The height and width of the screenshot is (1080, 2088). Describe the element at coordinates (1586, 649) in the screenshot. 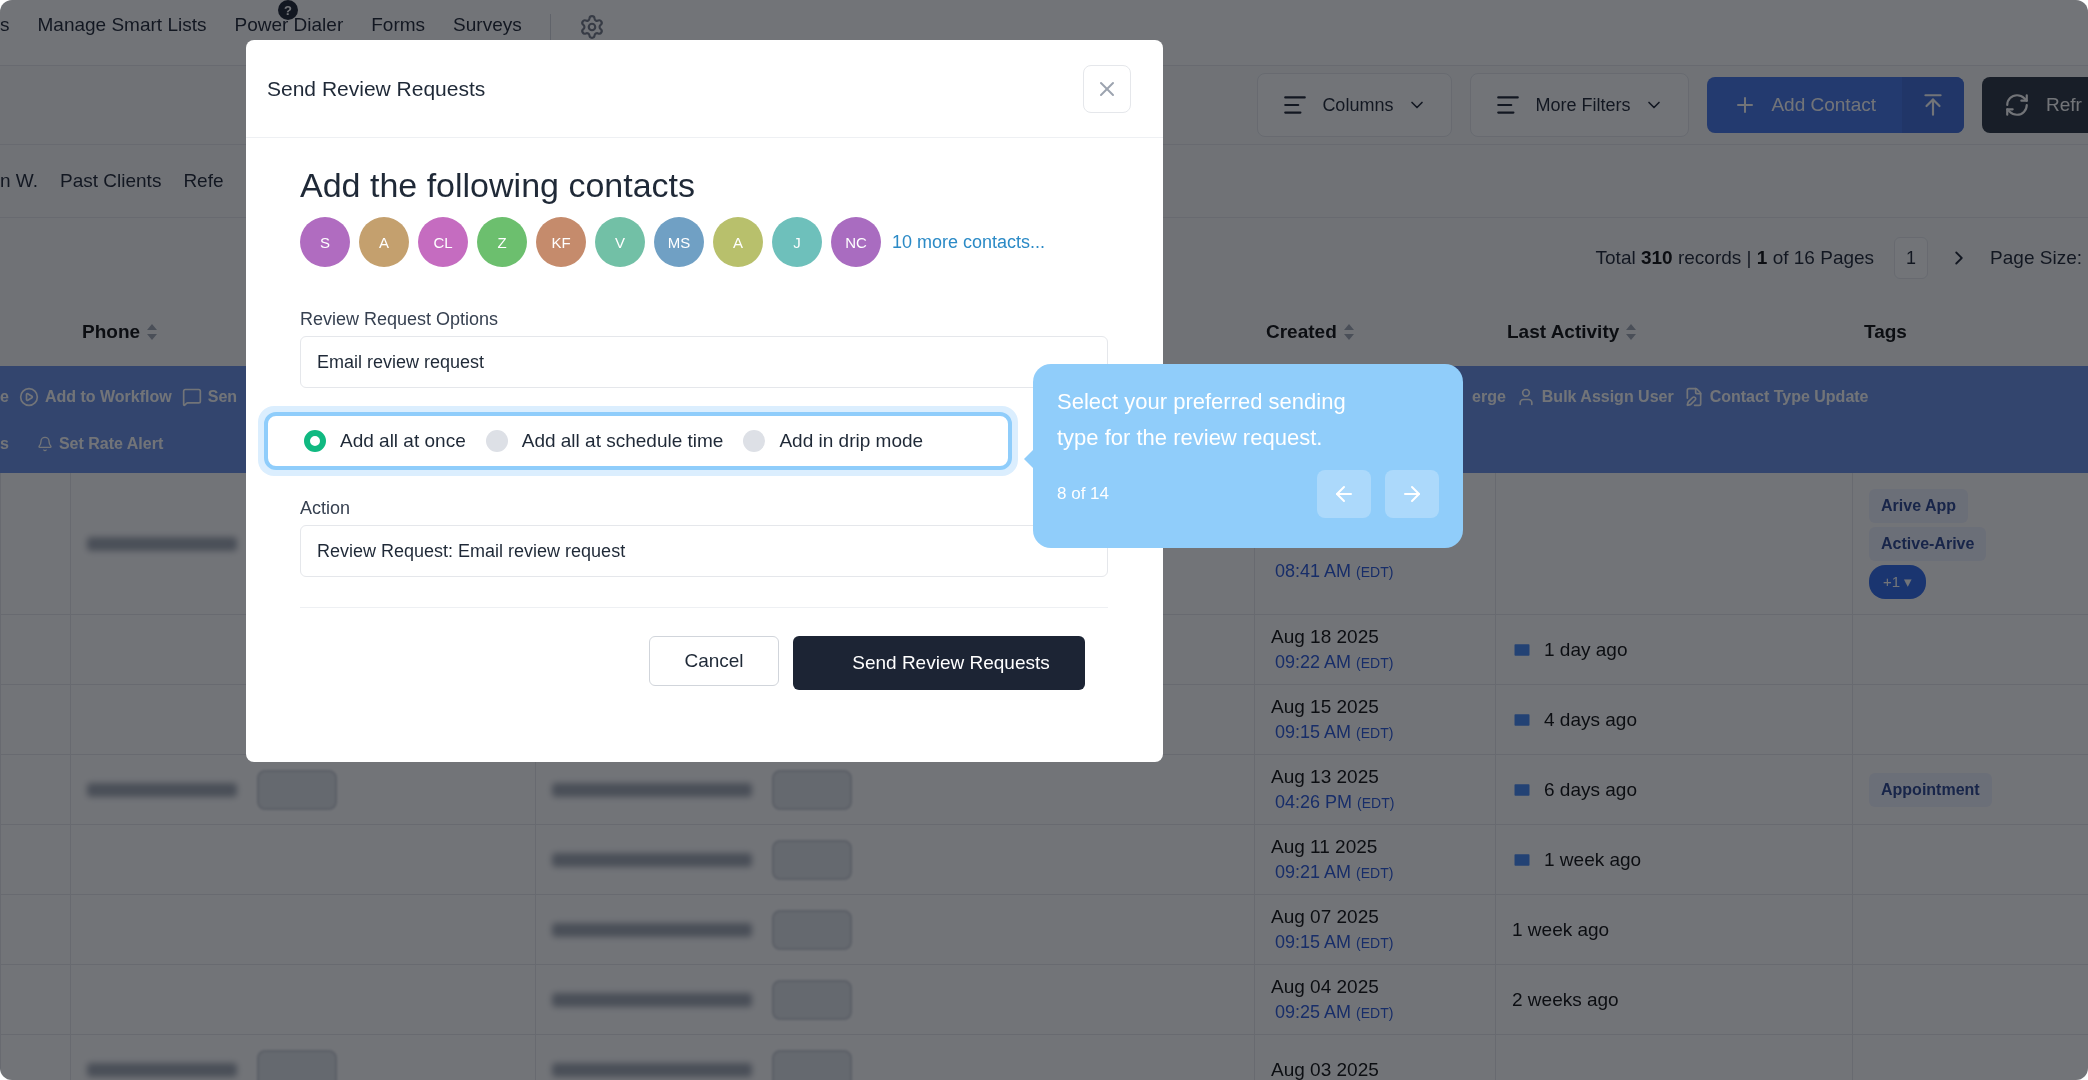

I see `last-activity: 1 day ago` at that location.